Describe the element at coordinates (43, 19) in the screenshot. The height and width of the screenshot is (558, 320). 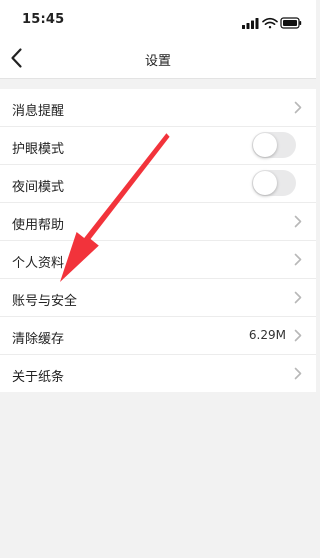
I see `status-time: 15:45` at that location.